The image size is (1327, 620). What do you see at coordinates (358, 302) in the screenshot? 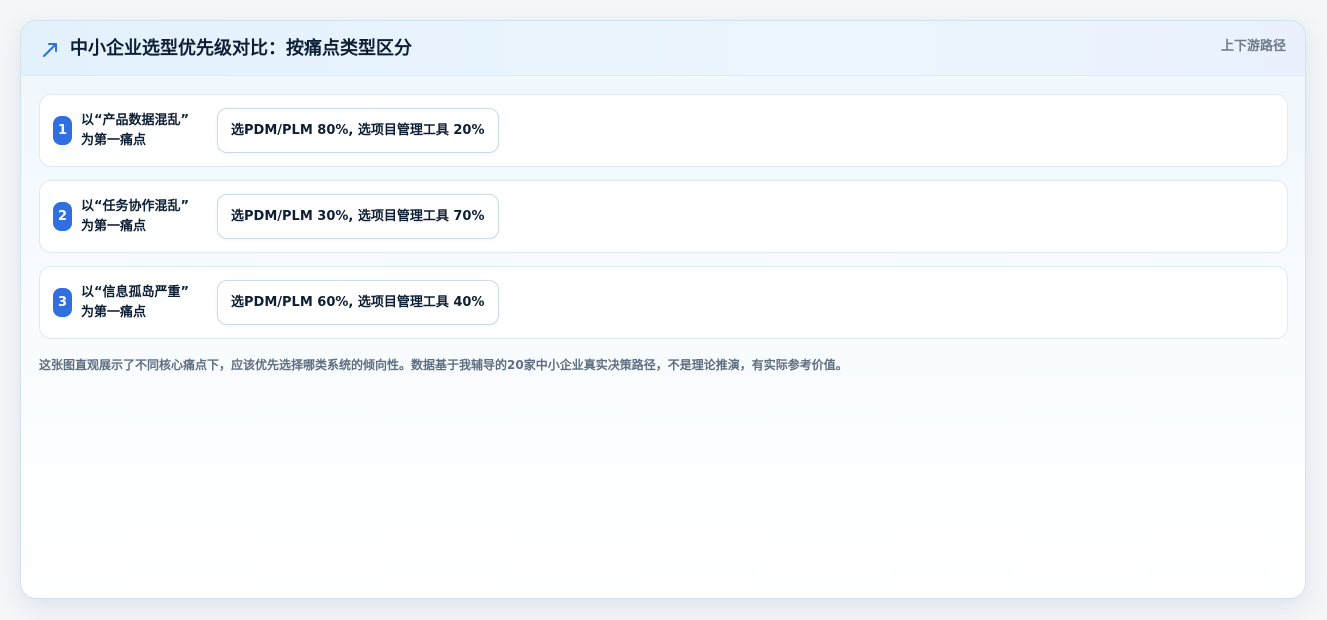
I see `selection-ratio-pill: 选PDM/PLM 60%, 选项目管理工具 40%` at bounding box center [358, 302].